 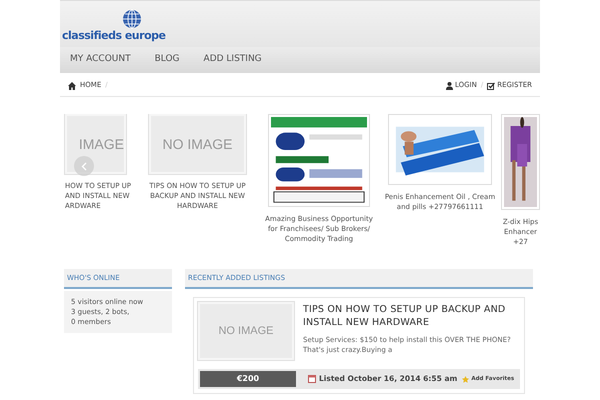 What do you see at coordinates (233, 60) in the screenshot?
I see `nav-link: ADD LISTING` at bounding box center [233, 60].